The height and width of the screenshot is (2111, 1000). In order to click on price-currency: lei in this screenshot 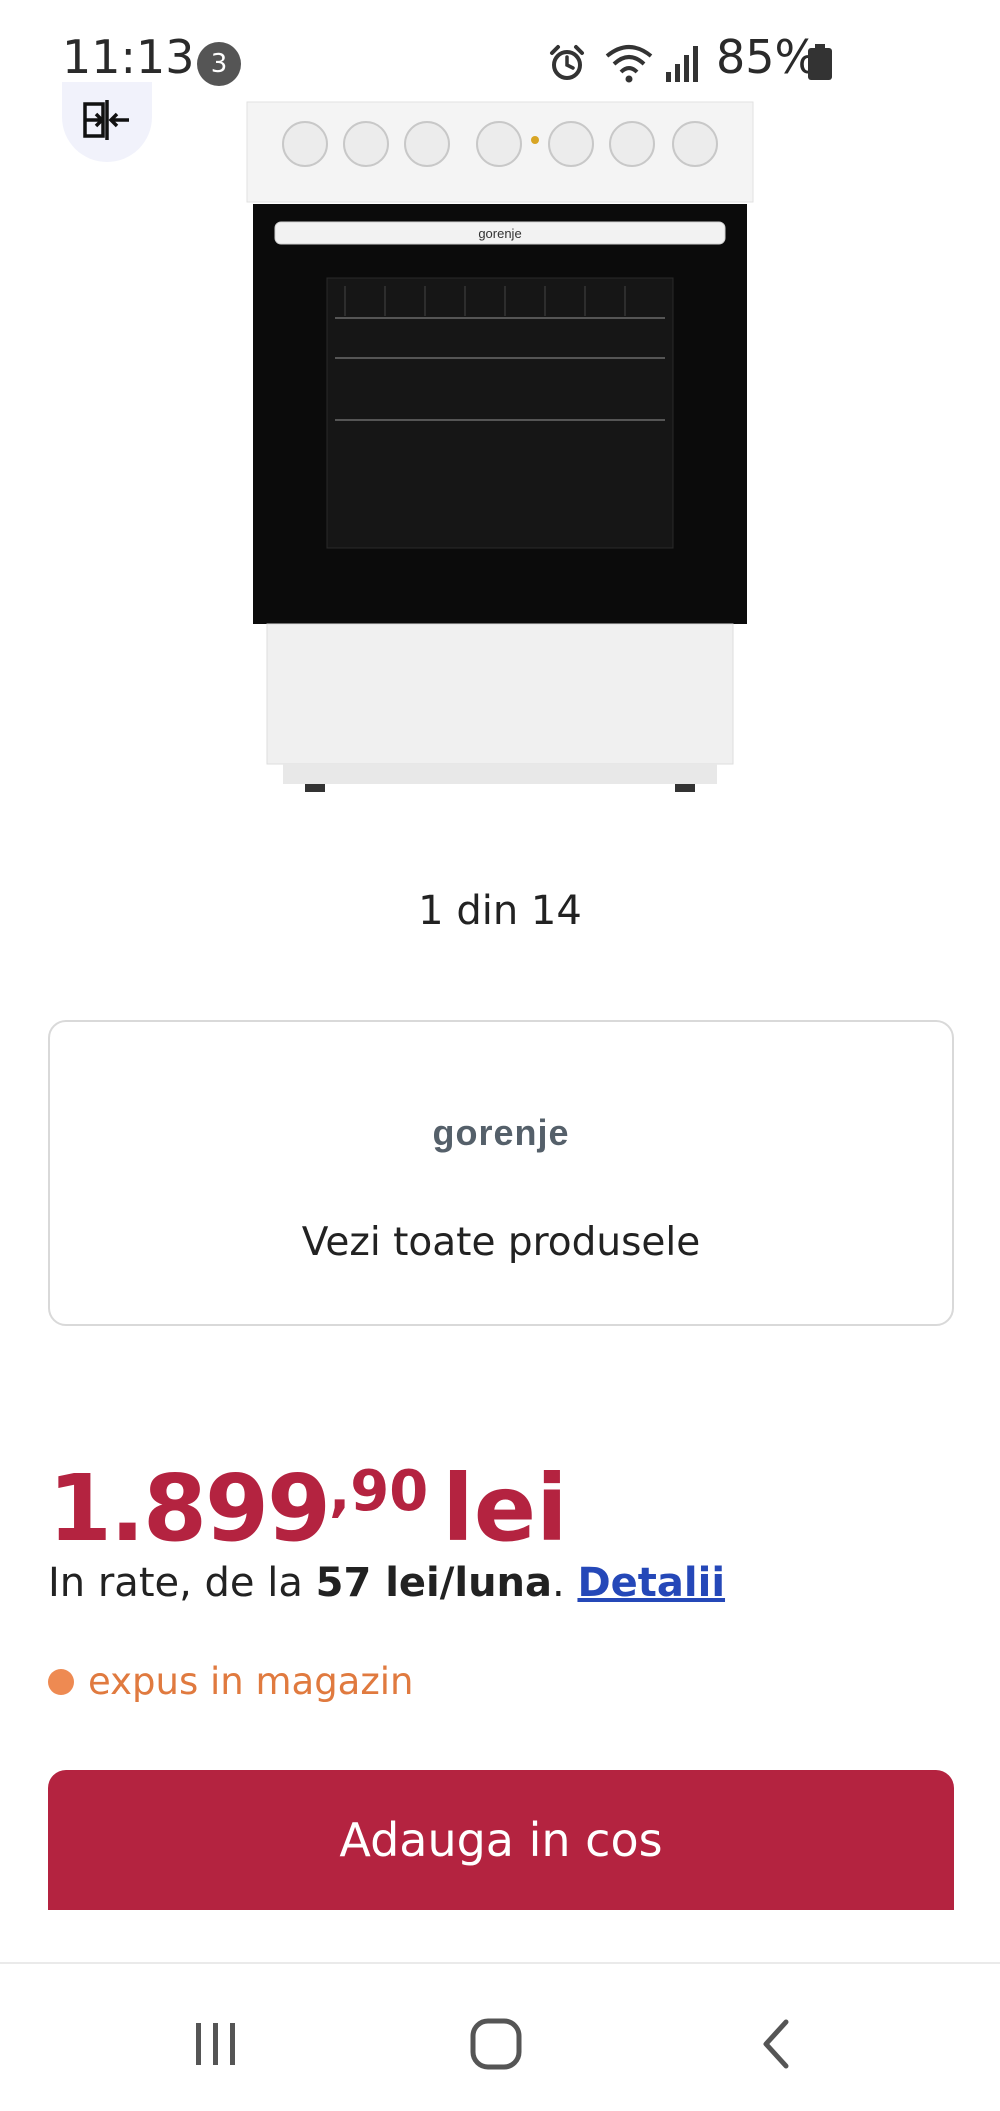, I will do `click(505, 1508)`.